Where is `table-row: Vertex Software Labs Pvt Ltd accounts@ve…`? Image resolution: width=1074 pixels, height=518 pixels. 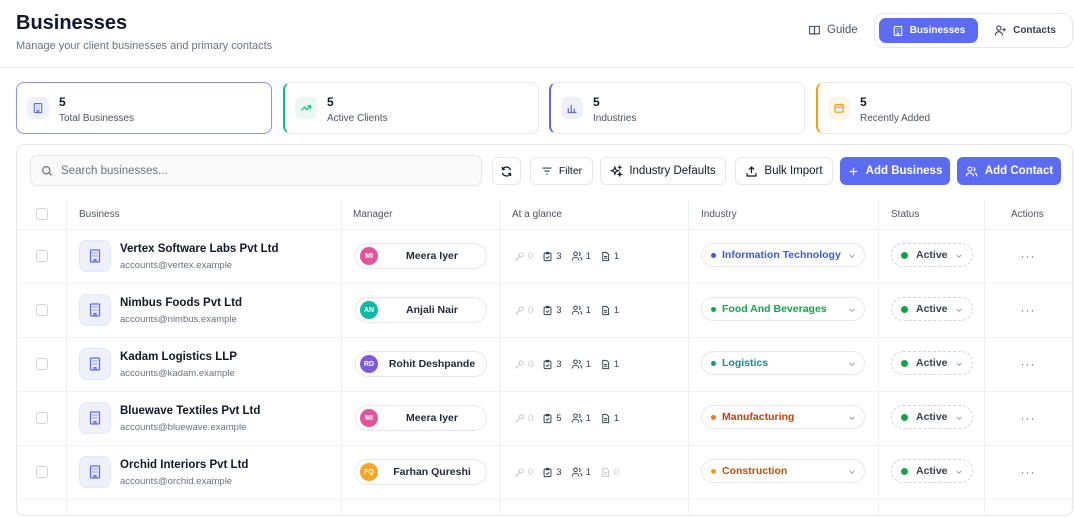
table-row: Vertex Software Labs Pvt Ltd accounts@ve… is located at coordinates (544, 256).